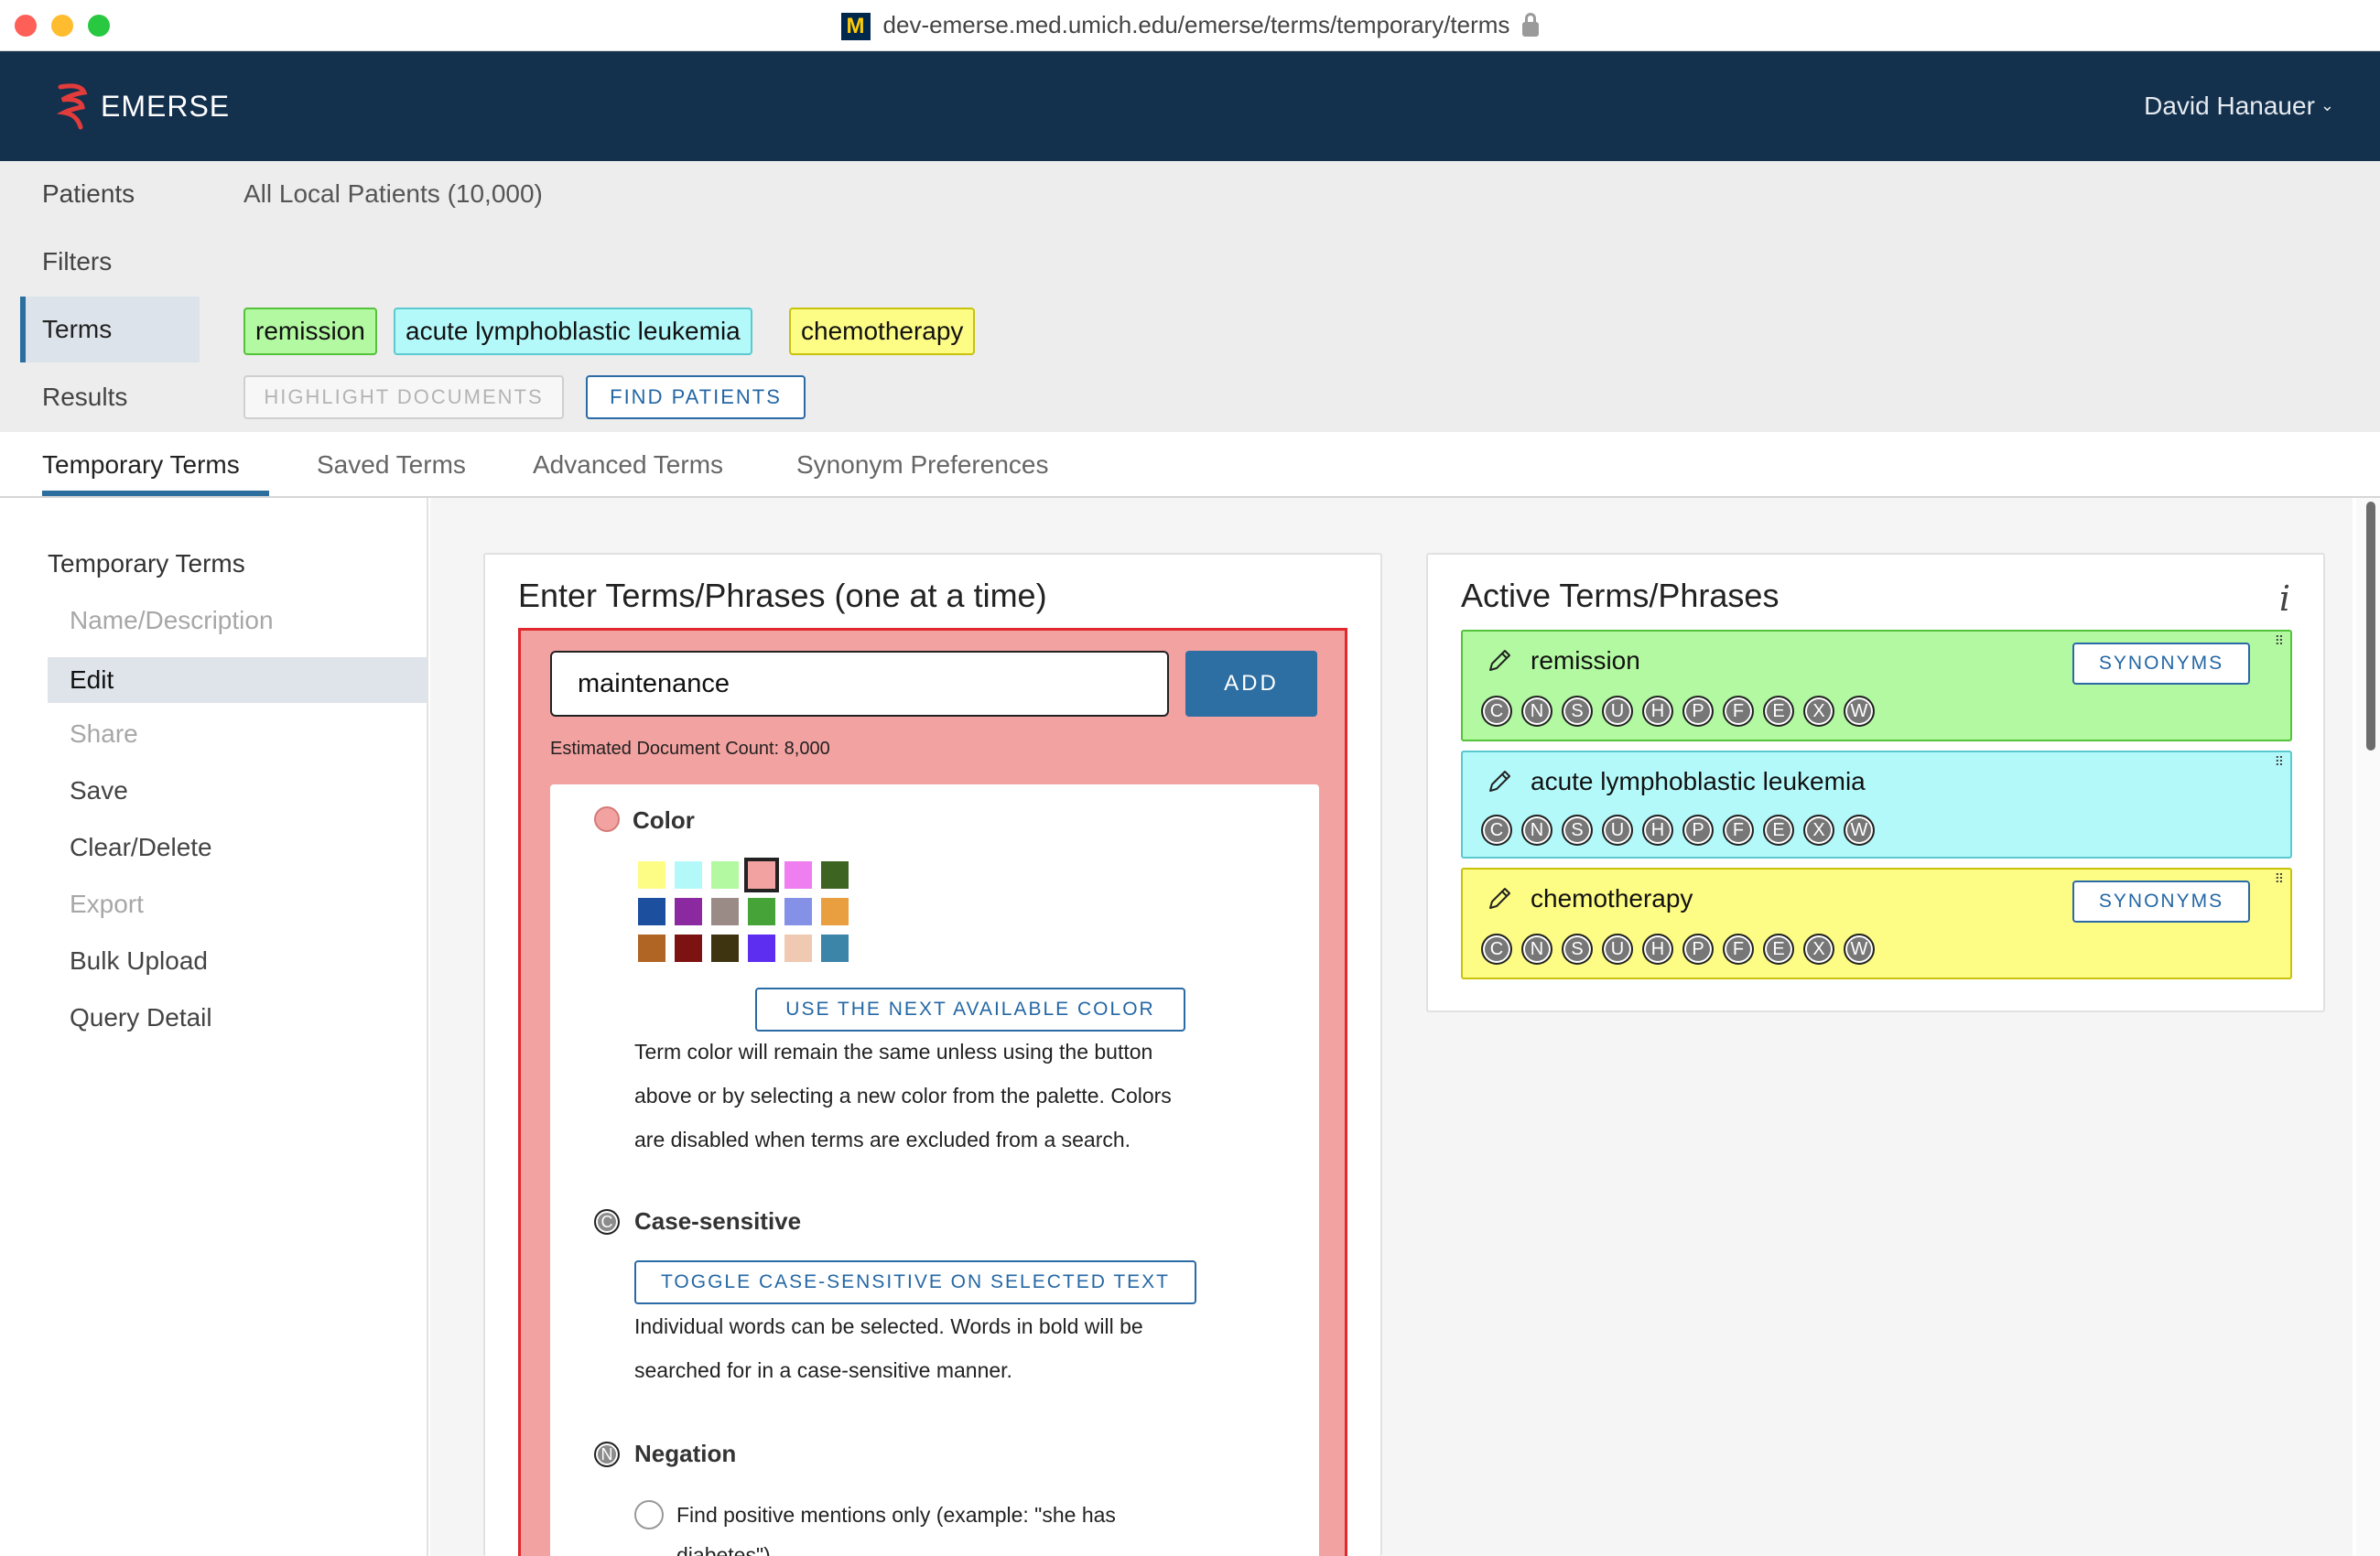 The height and width of the screenshot is (1556, 2380). Describe the element at coordinates (1585, 660) in the screenshot. I see `active-term-label: remission` at that location.